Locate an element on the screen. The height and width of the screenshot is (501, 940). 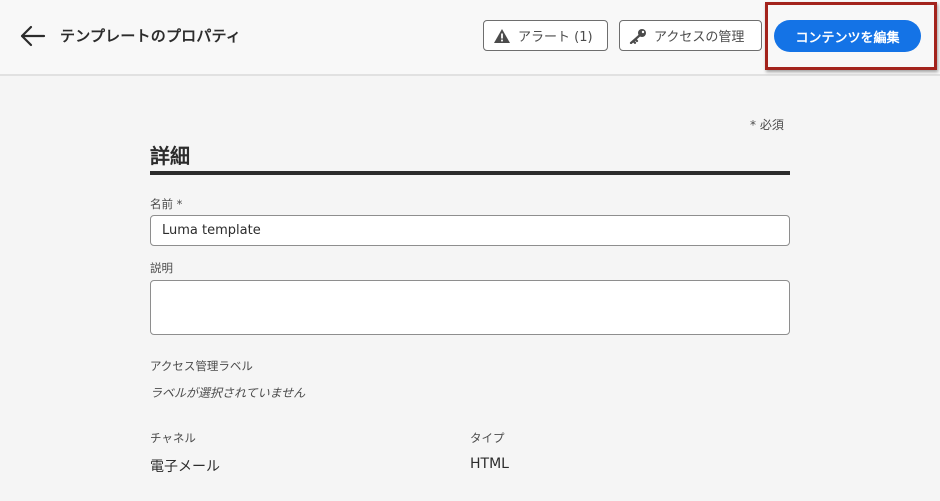
manage-access-button-label: アクセスの管理 is located at coordinates (699, 37).